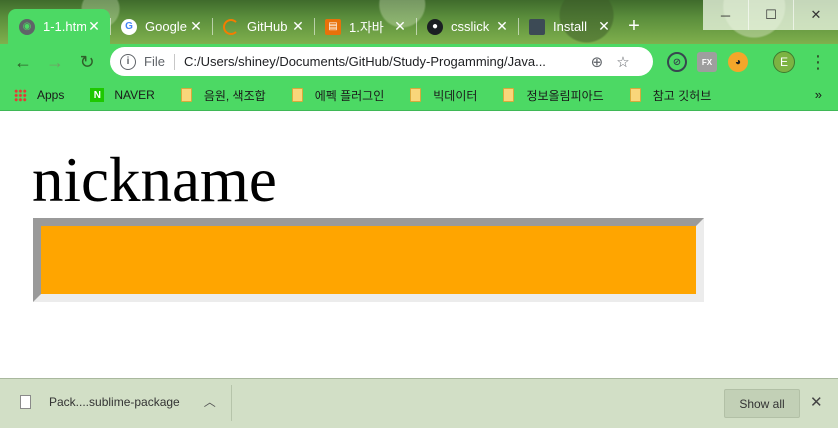 Image resolution: width=838 pixels, height=428 pixels. I want to click on reload-icon: ↻, so click(87, 62).